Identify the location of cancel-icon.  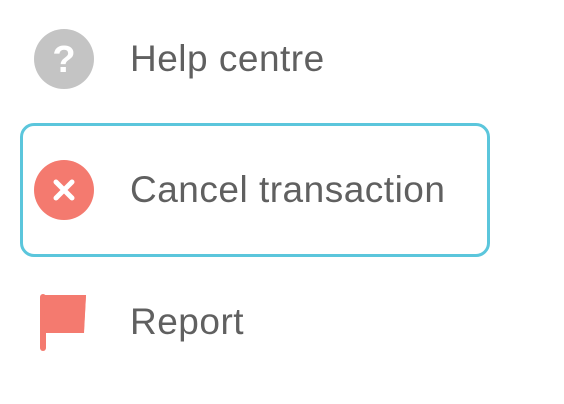
(64, 190).